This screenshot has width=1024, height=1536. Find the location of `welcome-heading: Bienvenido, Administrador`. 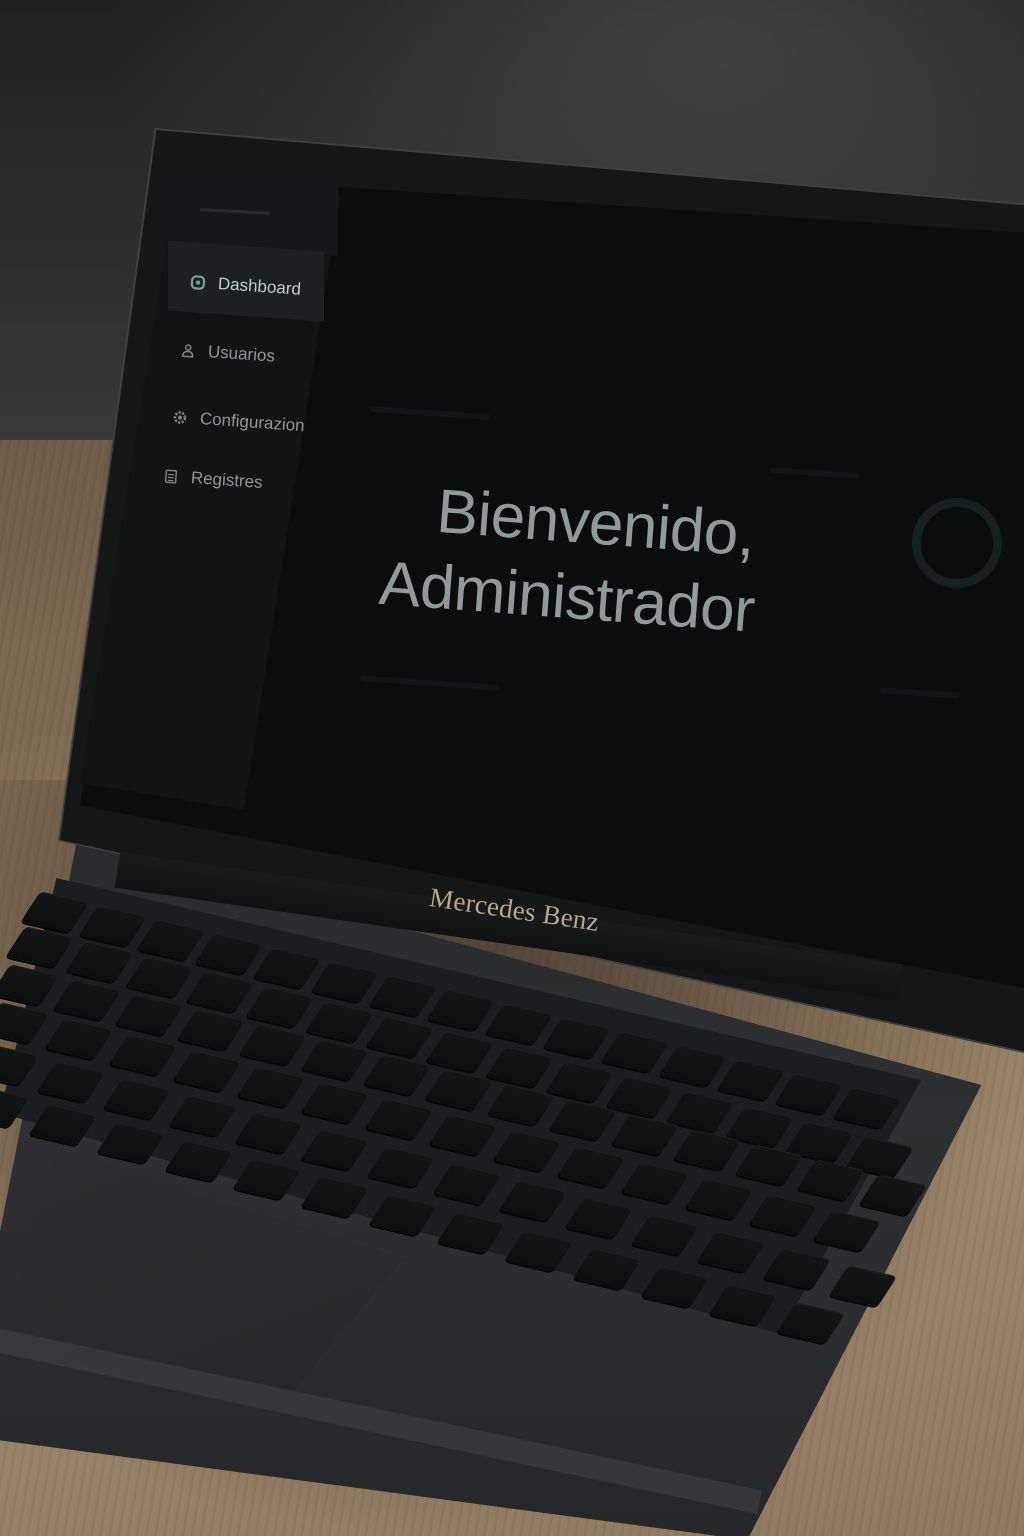

welcome-heading: Bienvenido, Administrador is located at coordinates (570, 560).